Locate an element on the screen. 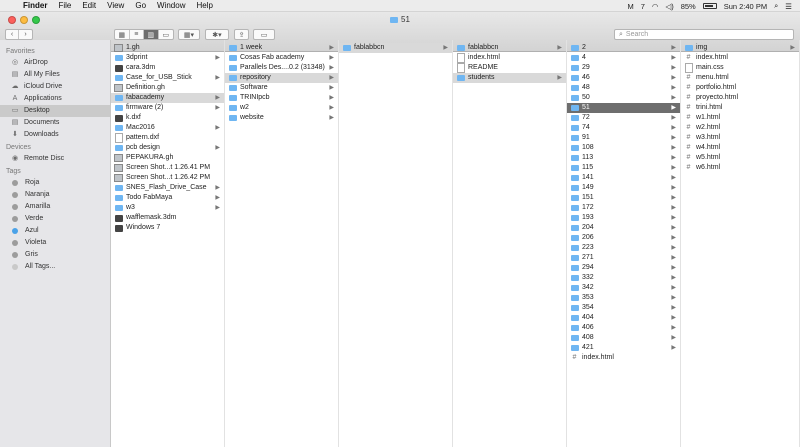 This screenshot has height=447, width=800. icon-view-button: ▦ is located at coordinates (122, 34).